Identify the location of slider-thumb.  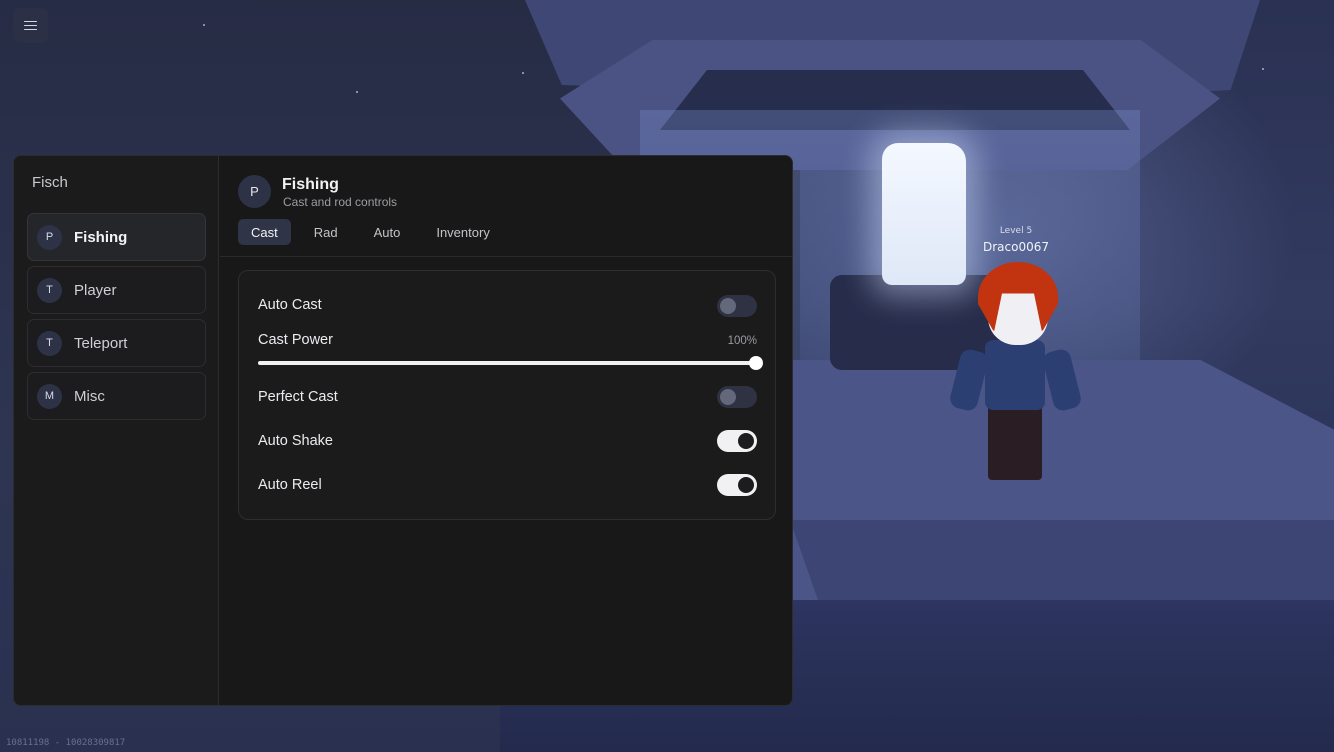
(756, 363).